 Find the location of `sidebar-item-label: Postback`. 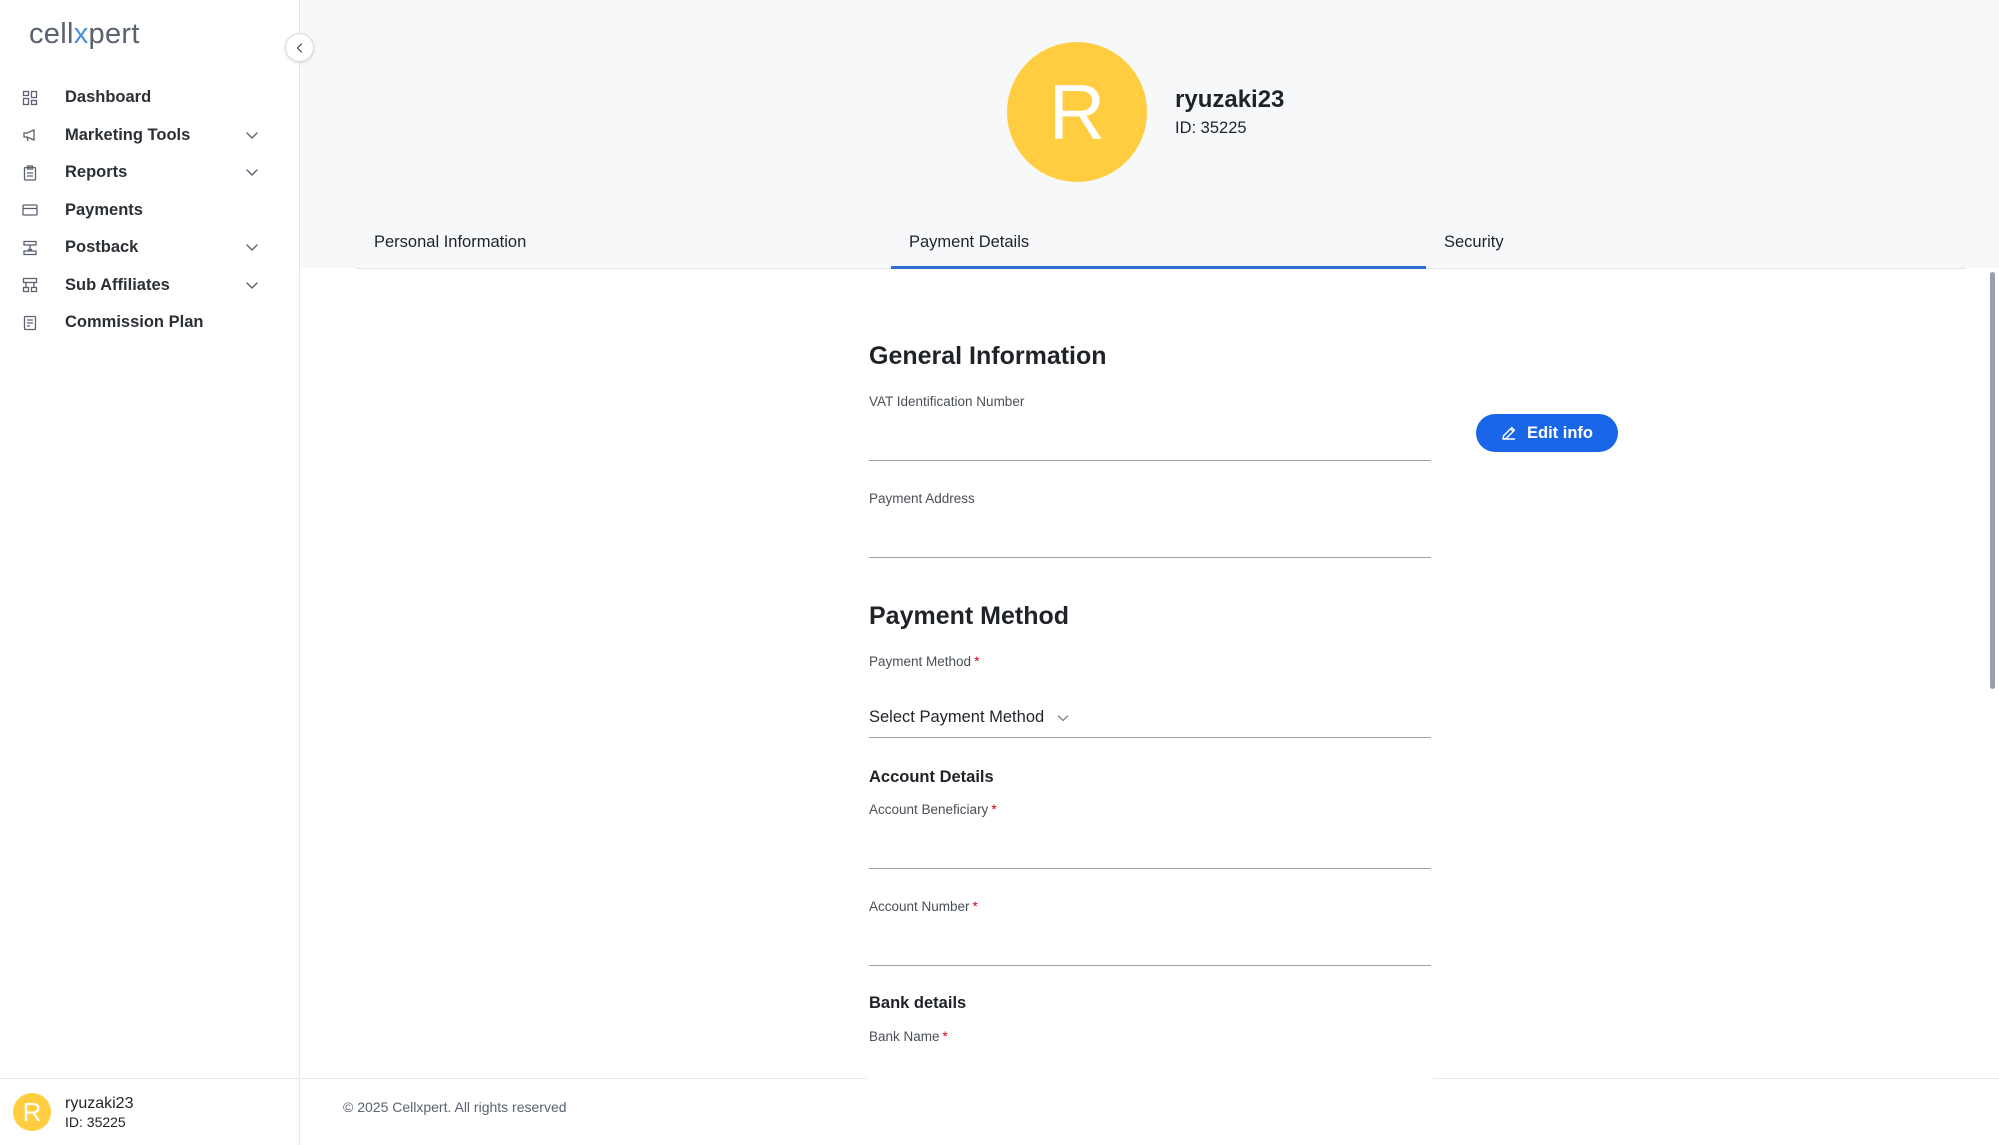

sidebar-item-label: Postback is located at coordinates (102, 247).